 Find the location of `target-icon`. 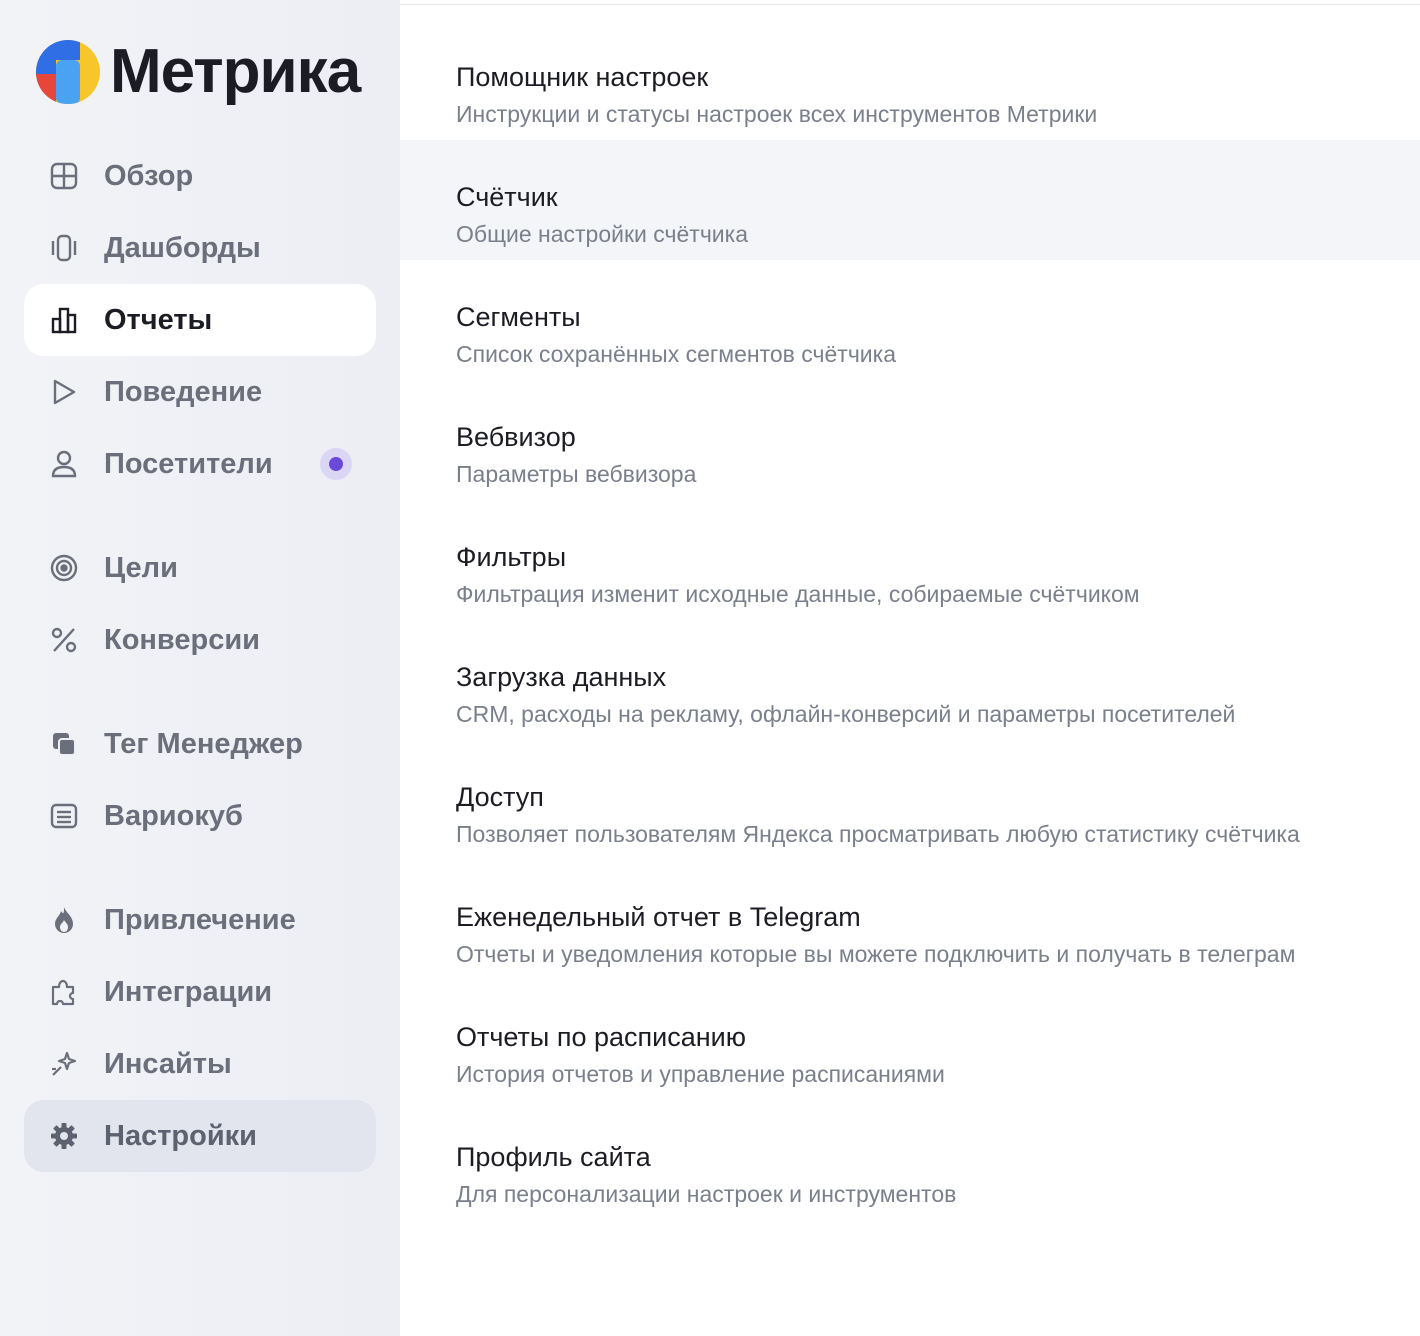

target-icon is located at coordinates (64, 568).